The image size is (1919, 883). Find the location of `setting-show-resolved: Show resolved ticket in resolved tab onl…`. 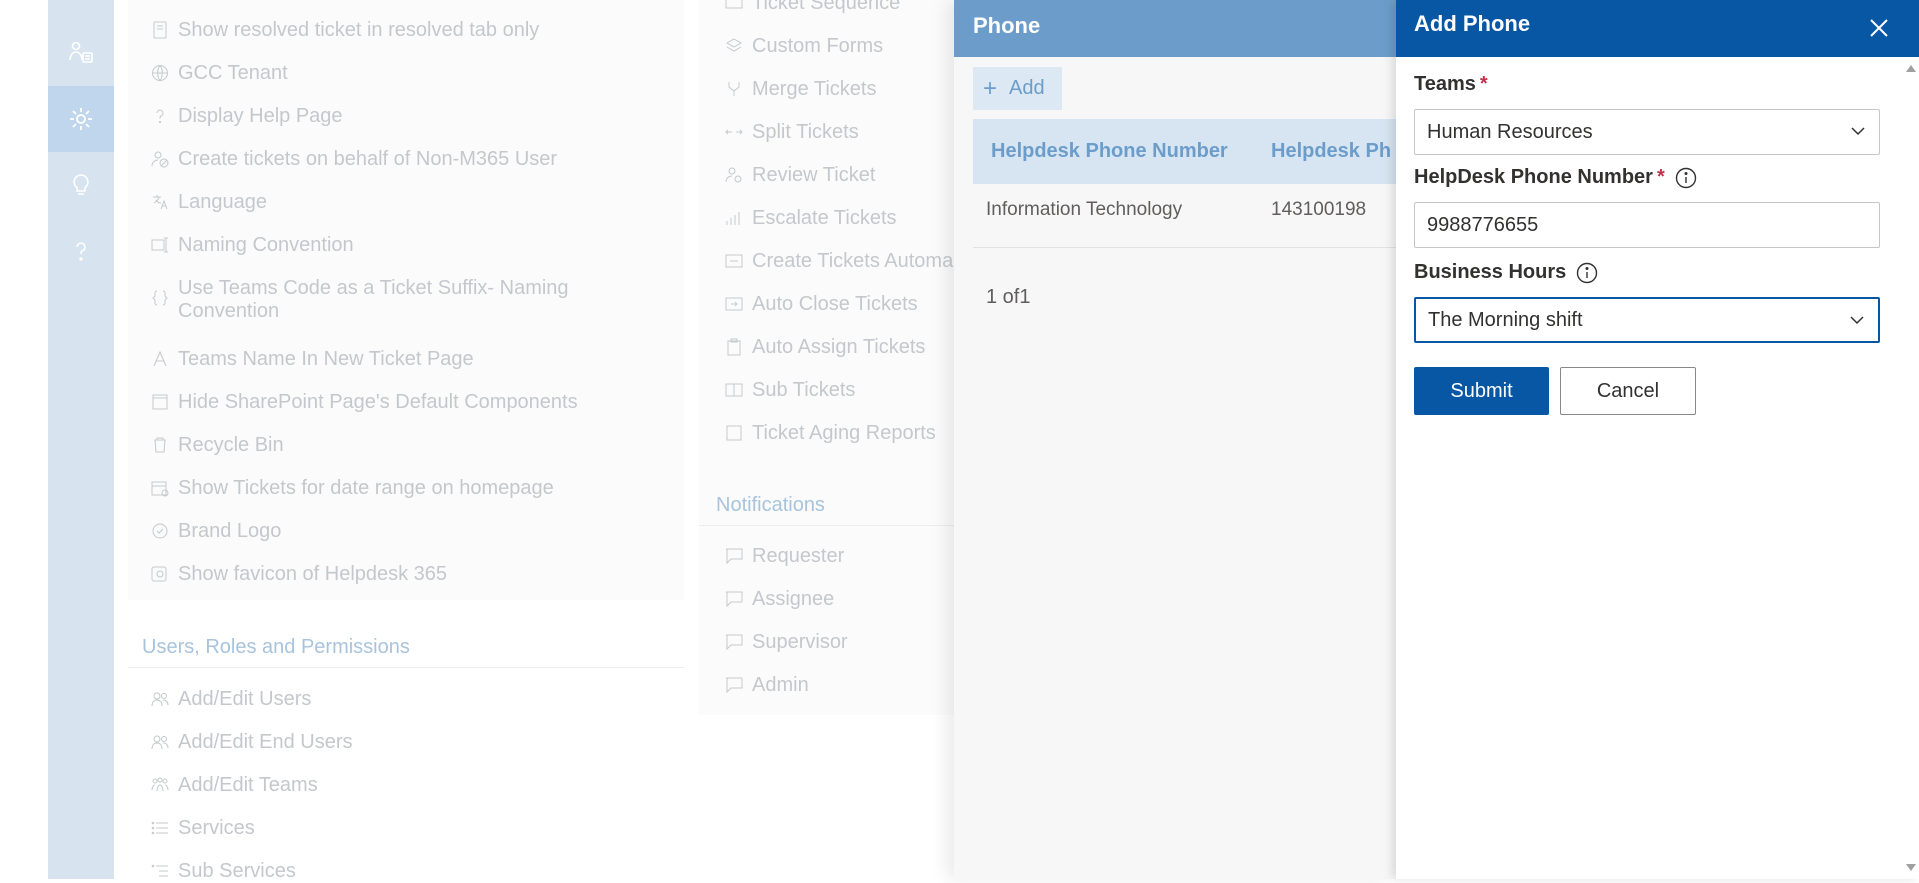

setting-show-resolved: Show resolved ticket in resolved tab onl… is located at coordinates (344, 30).